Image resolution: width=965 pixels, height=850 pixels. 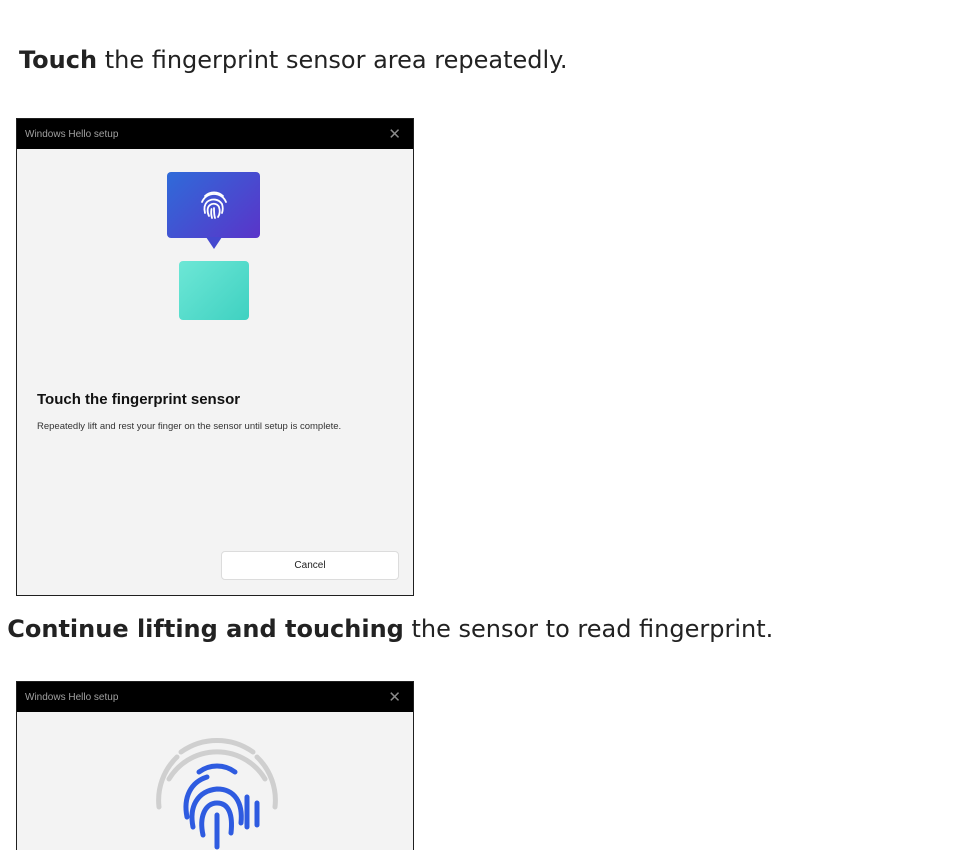 I want to click on bubble-pointer, so click(x=214, y=243).